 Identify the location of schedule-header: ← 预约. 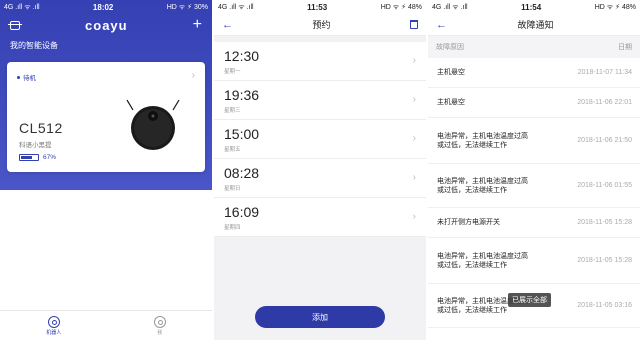
(320, 25).